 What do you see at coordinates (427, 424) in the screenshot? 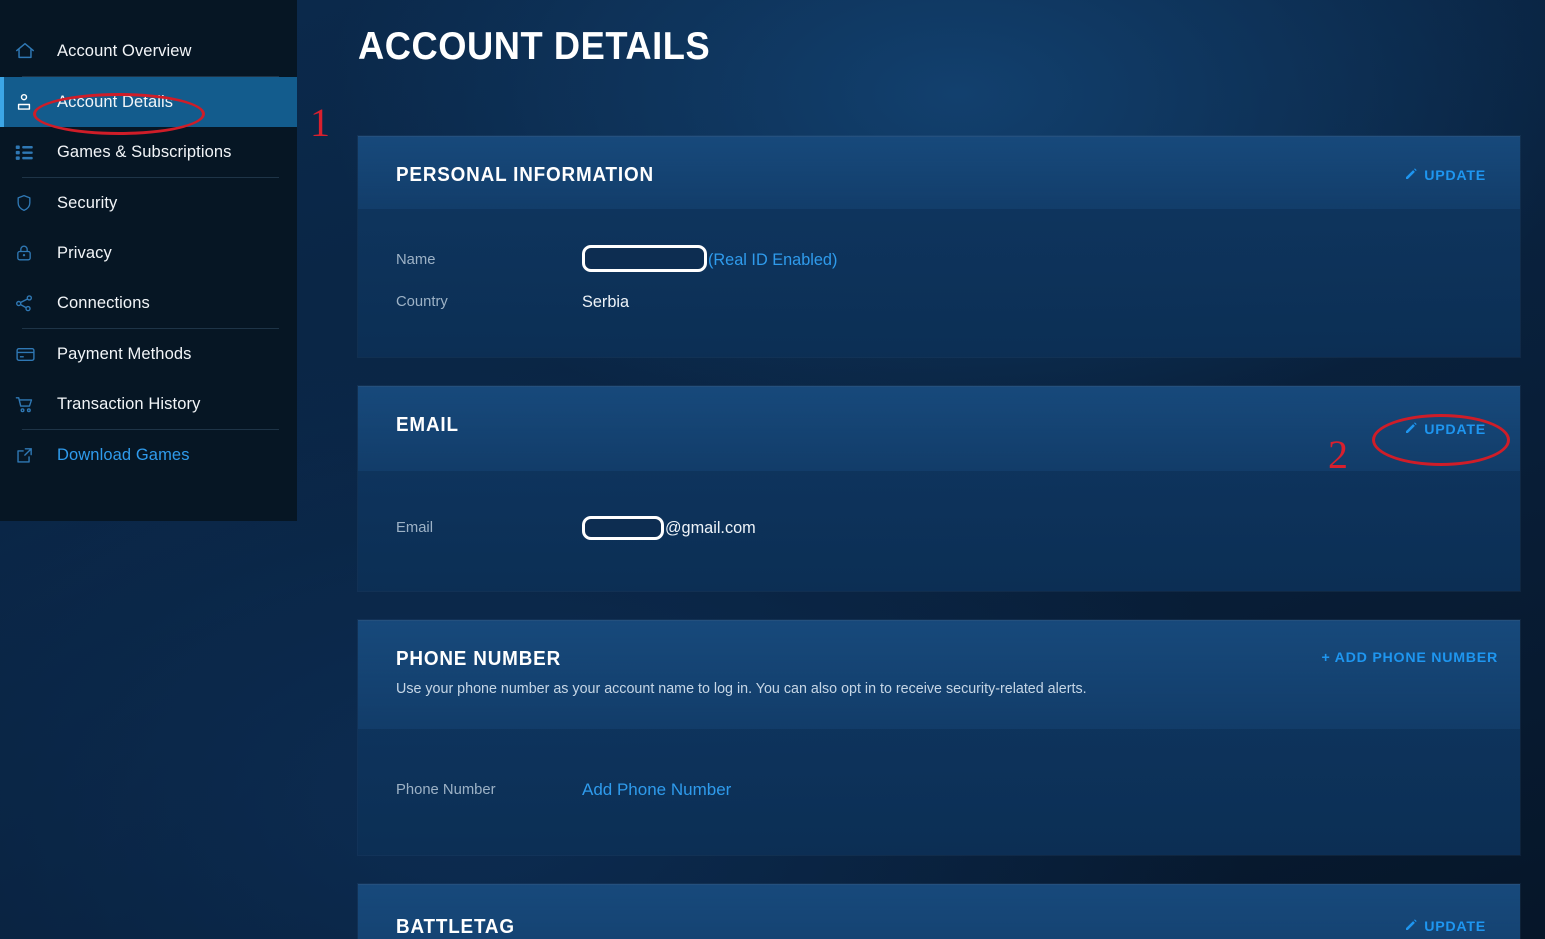
I see `card-title: EMAIL` at bounding box center [427, 424].